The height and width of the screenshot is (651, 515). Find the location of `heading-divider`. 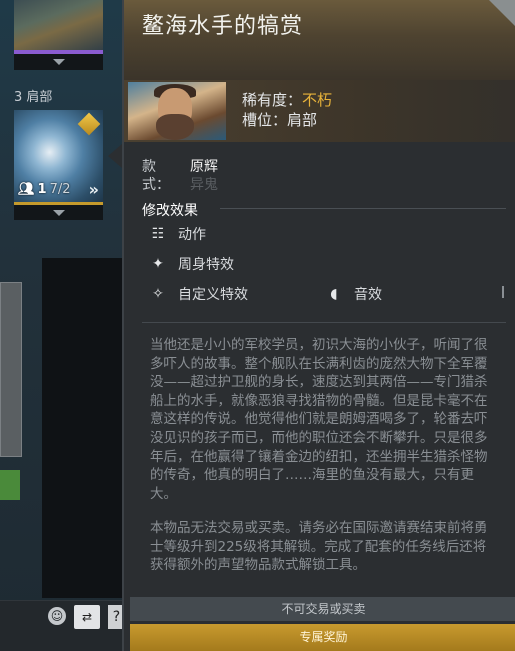

heading-divider is located at coordinates (363, 208).